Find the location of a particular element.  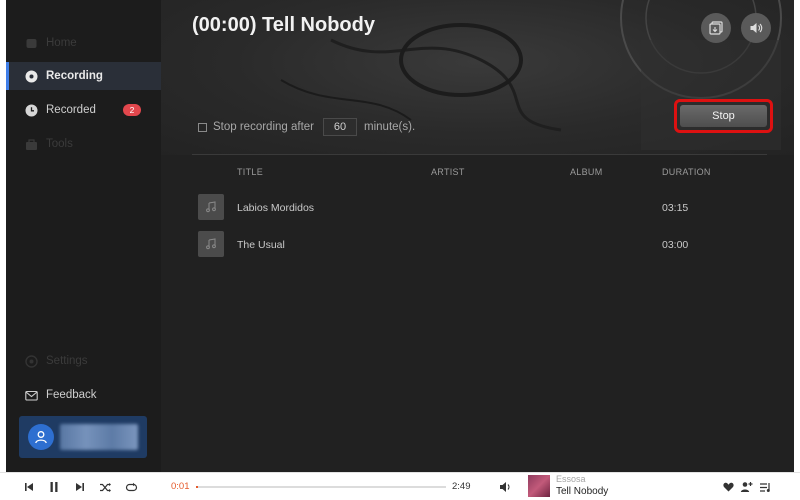

add-artist-icon is located at coordinates (746, 487).